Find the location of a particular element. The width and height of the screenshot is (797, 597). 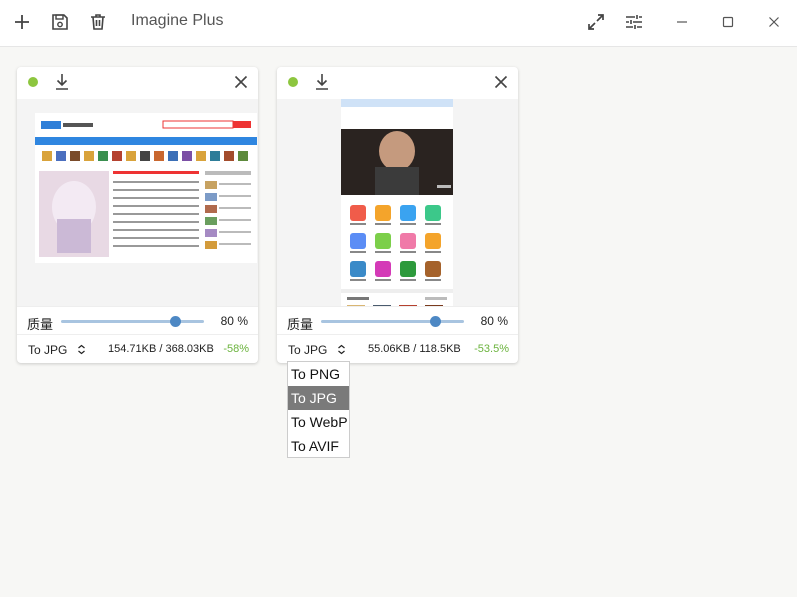

format-row: To JPG 55.06KB / 118.5KB -53.5% is located at coordinates (397, 349).